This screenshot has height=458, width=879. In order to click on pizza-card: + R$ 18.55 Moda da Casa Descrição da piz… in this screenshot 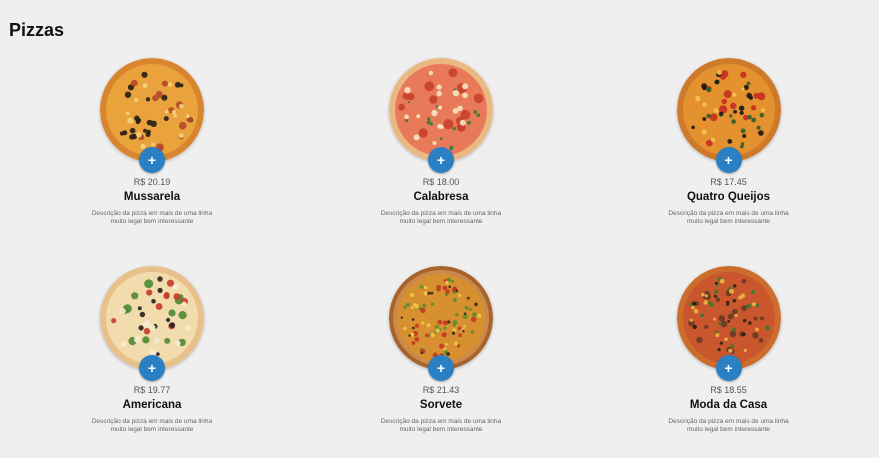, I will do `click(728, 350)`.